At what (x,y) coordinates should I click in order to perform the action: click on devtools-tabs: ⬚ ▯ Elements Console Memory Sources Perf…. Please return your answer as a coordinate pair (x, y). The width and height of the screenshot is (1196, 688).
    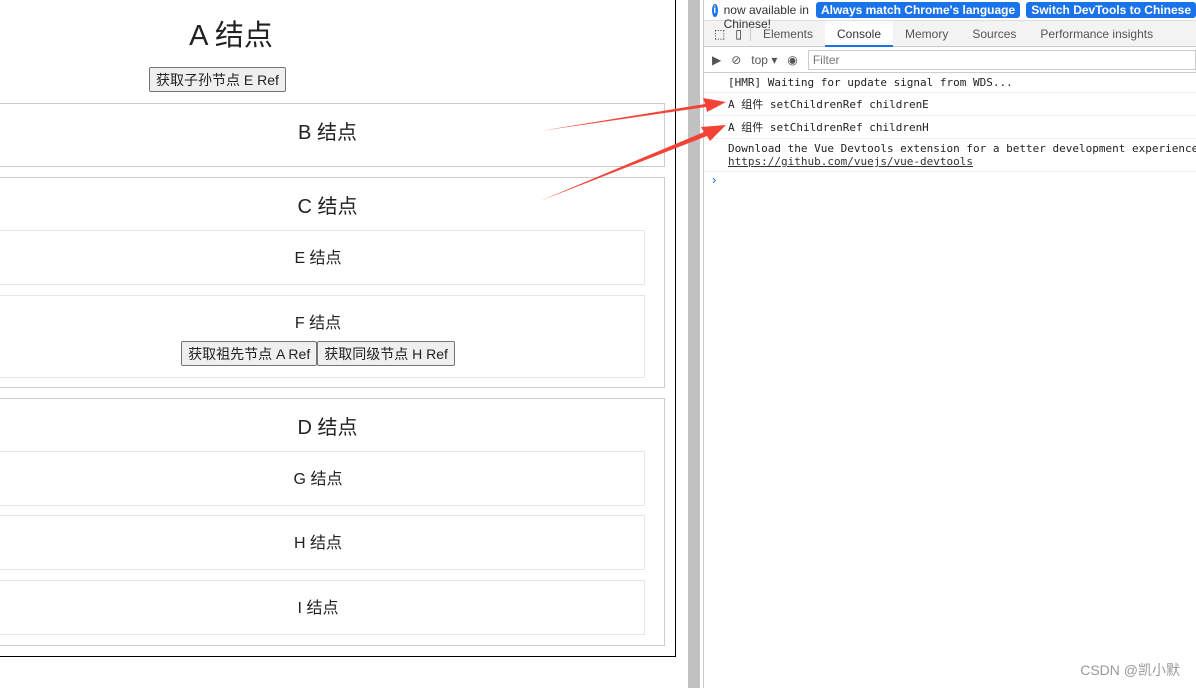
    Looking at the image, I should click on (950, 33).